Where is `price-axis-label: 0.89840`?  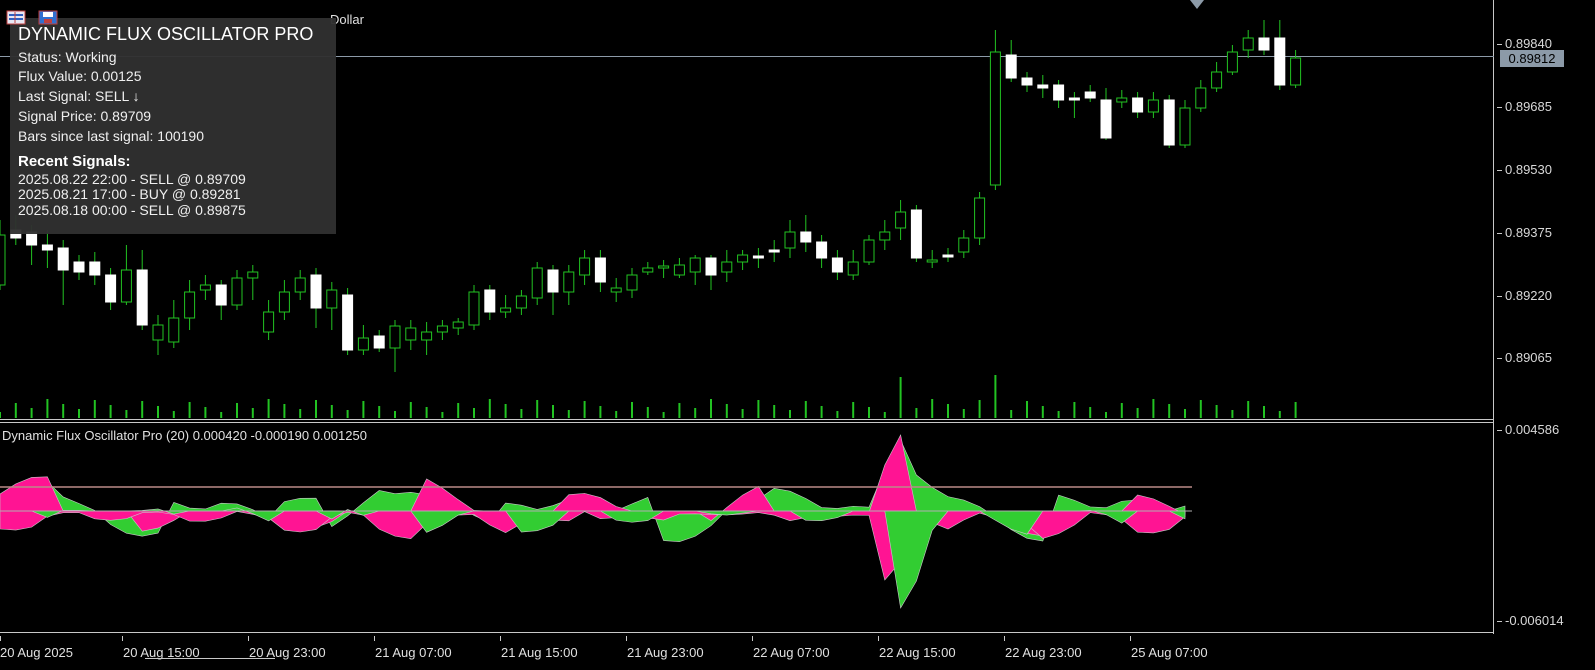
price-axis-label: 0.89840 is located at coordinates (1524, 43).